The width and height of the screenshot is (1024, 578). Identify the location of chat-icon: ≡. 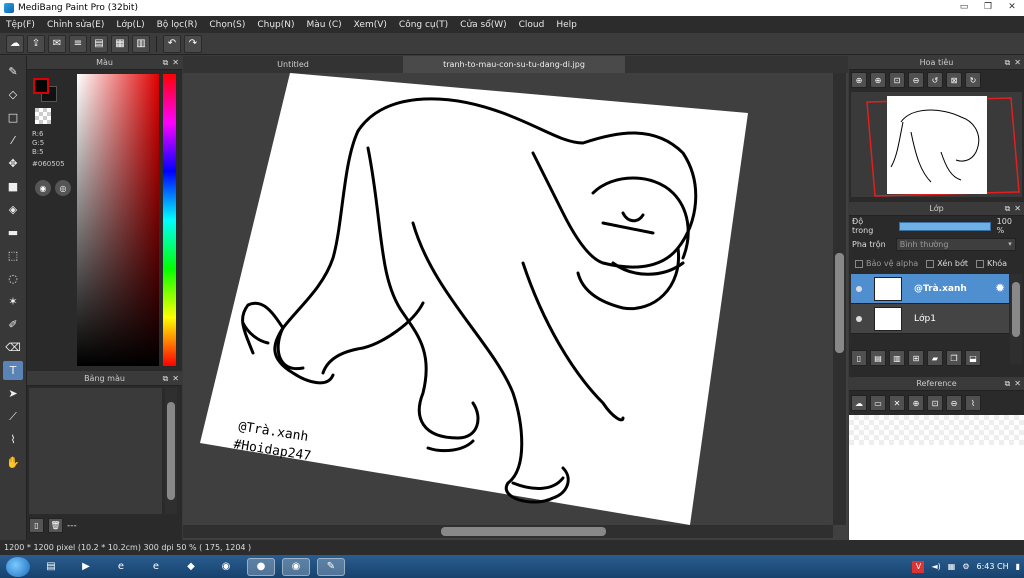
(78, 43).